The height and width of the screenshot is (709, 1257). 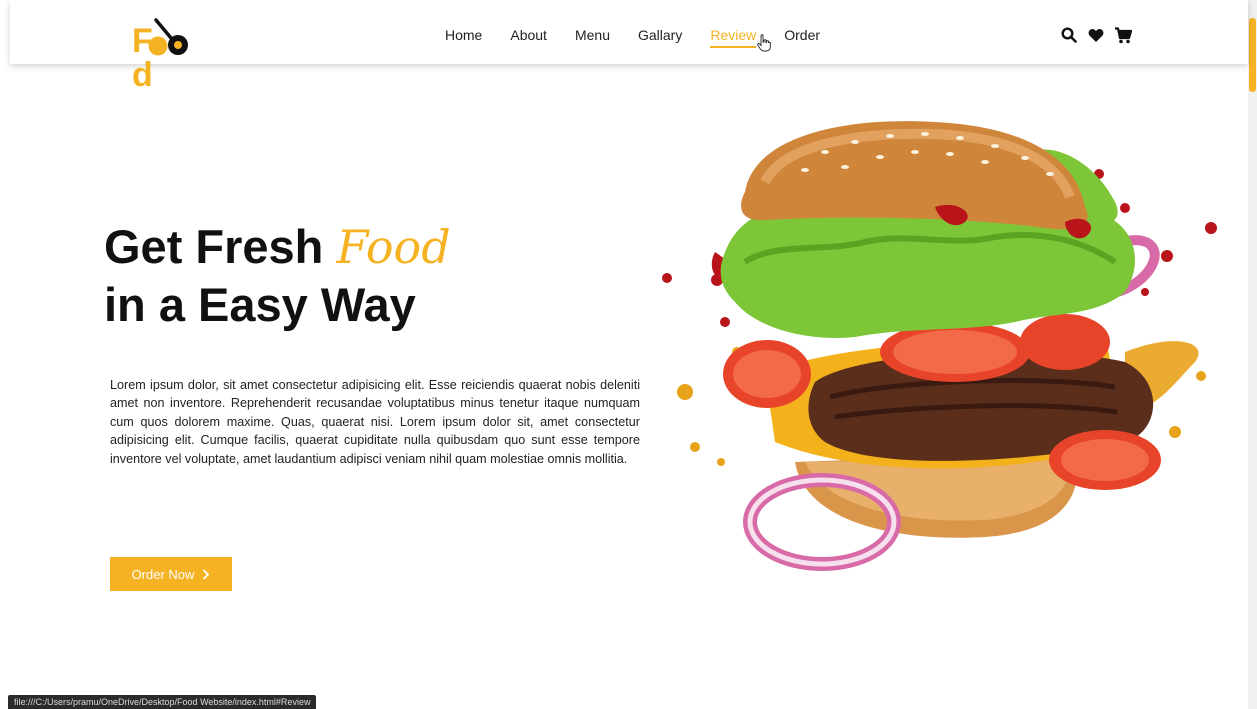 I want to click on cart-icon, so click(x=1123, y=35).